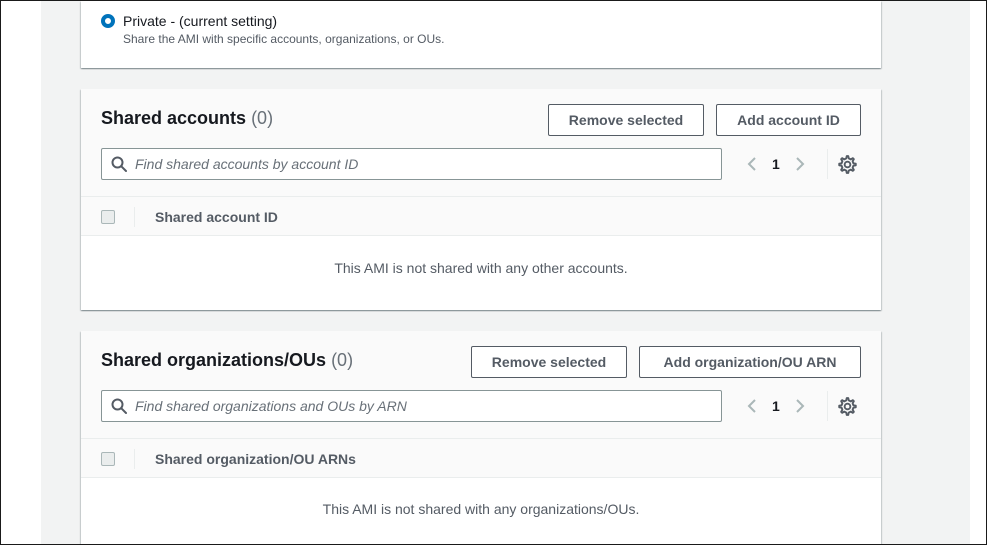  I want to click on orgs-search-field, so click(411, 406).